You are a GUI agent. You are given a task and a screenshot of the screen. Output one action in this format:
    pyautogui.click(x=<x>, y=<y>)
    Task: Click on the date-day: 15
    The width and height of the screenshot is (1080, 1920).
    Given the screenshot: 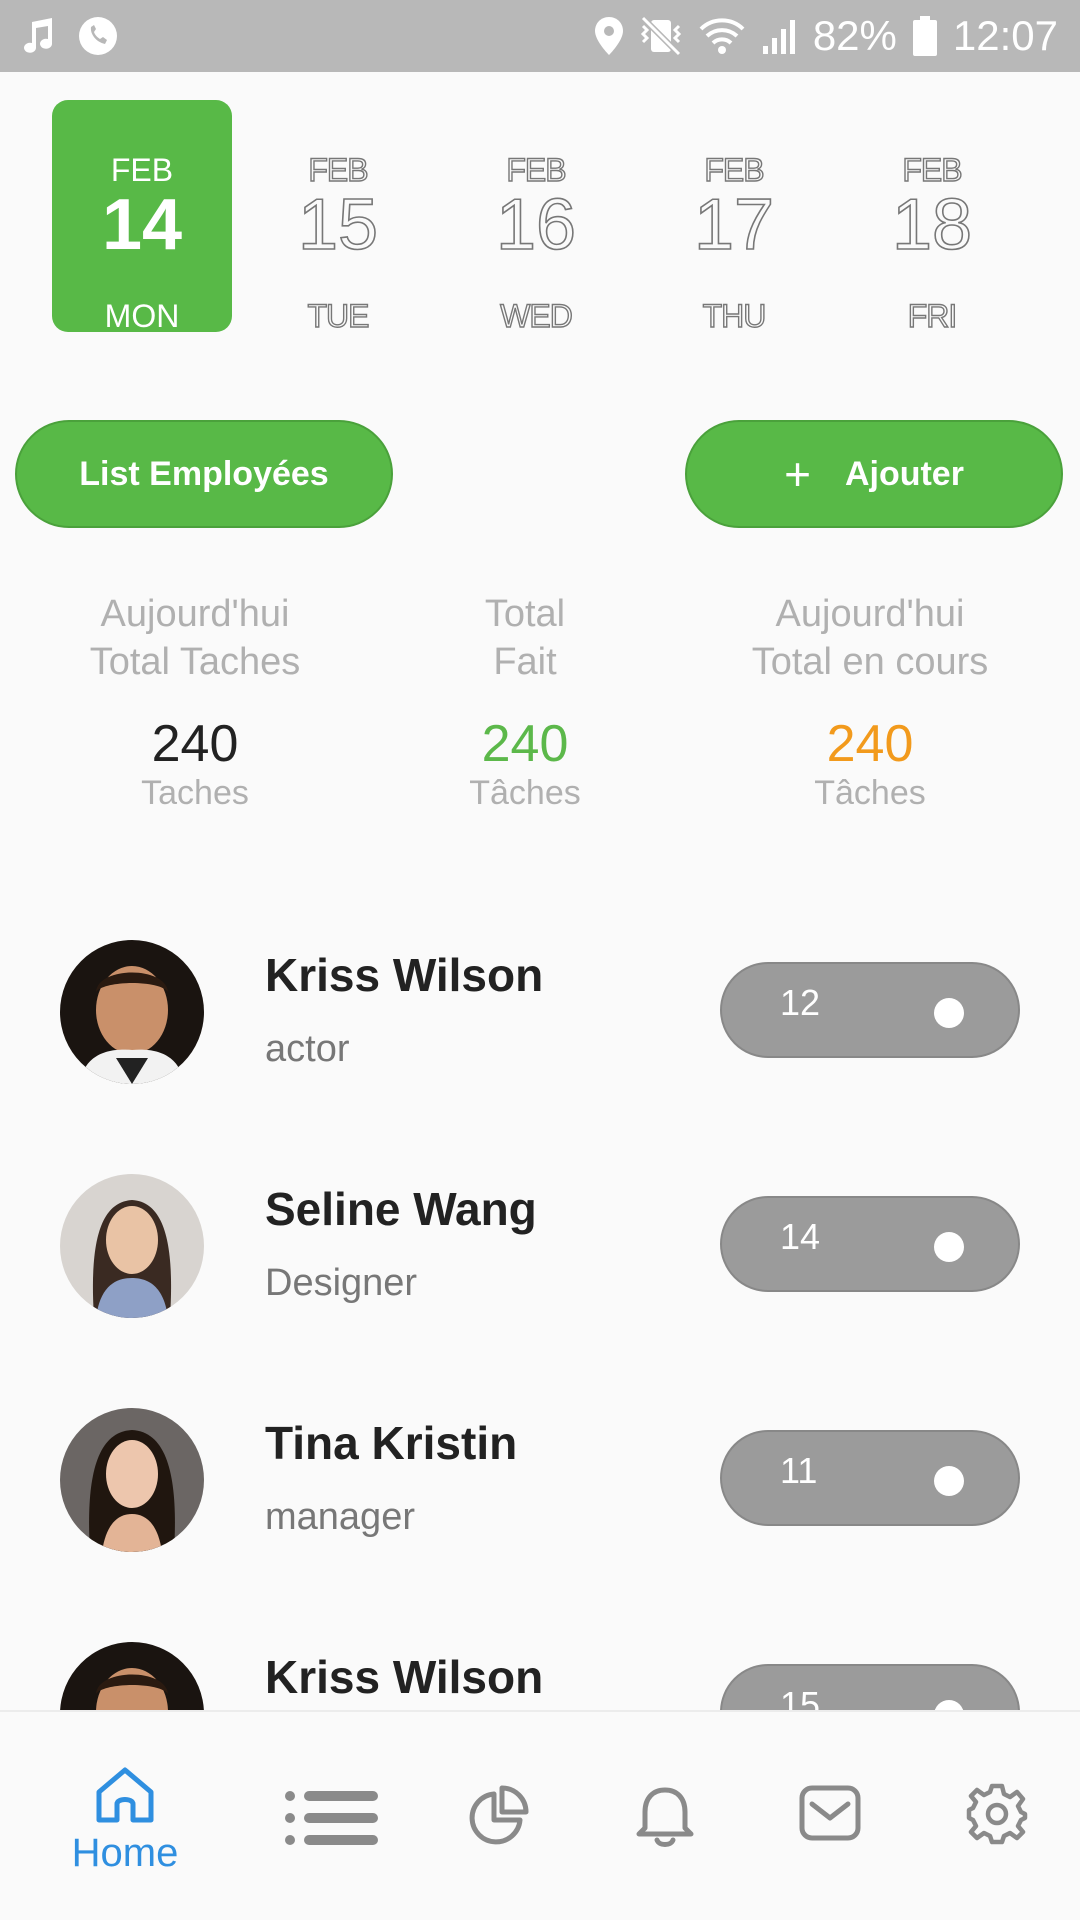 What is the action you would take?
    pyautogui.click(x=338, y=225)
    